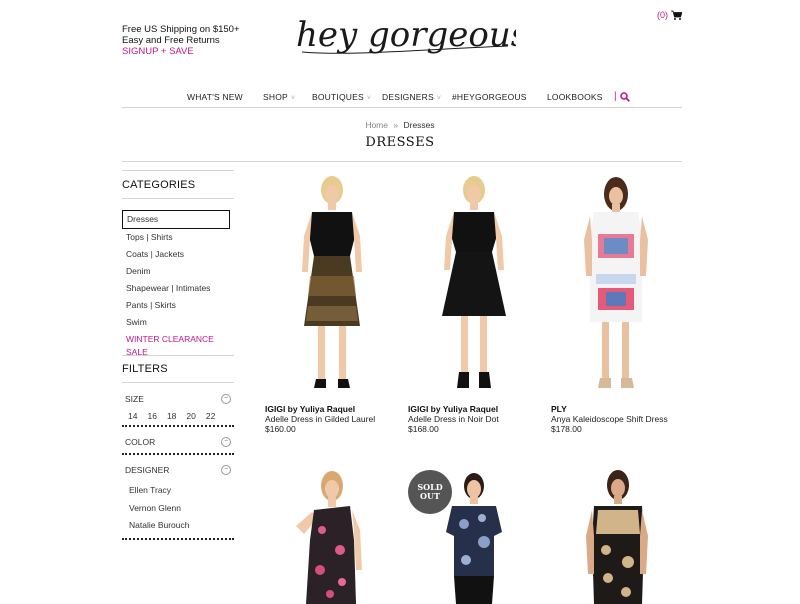  I want to click on size-option: 14, so click(132, 416).